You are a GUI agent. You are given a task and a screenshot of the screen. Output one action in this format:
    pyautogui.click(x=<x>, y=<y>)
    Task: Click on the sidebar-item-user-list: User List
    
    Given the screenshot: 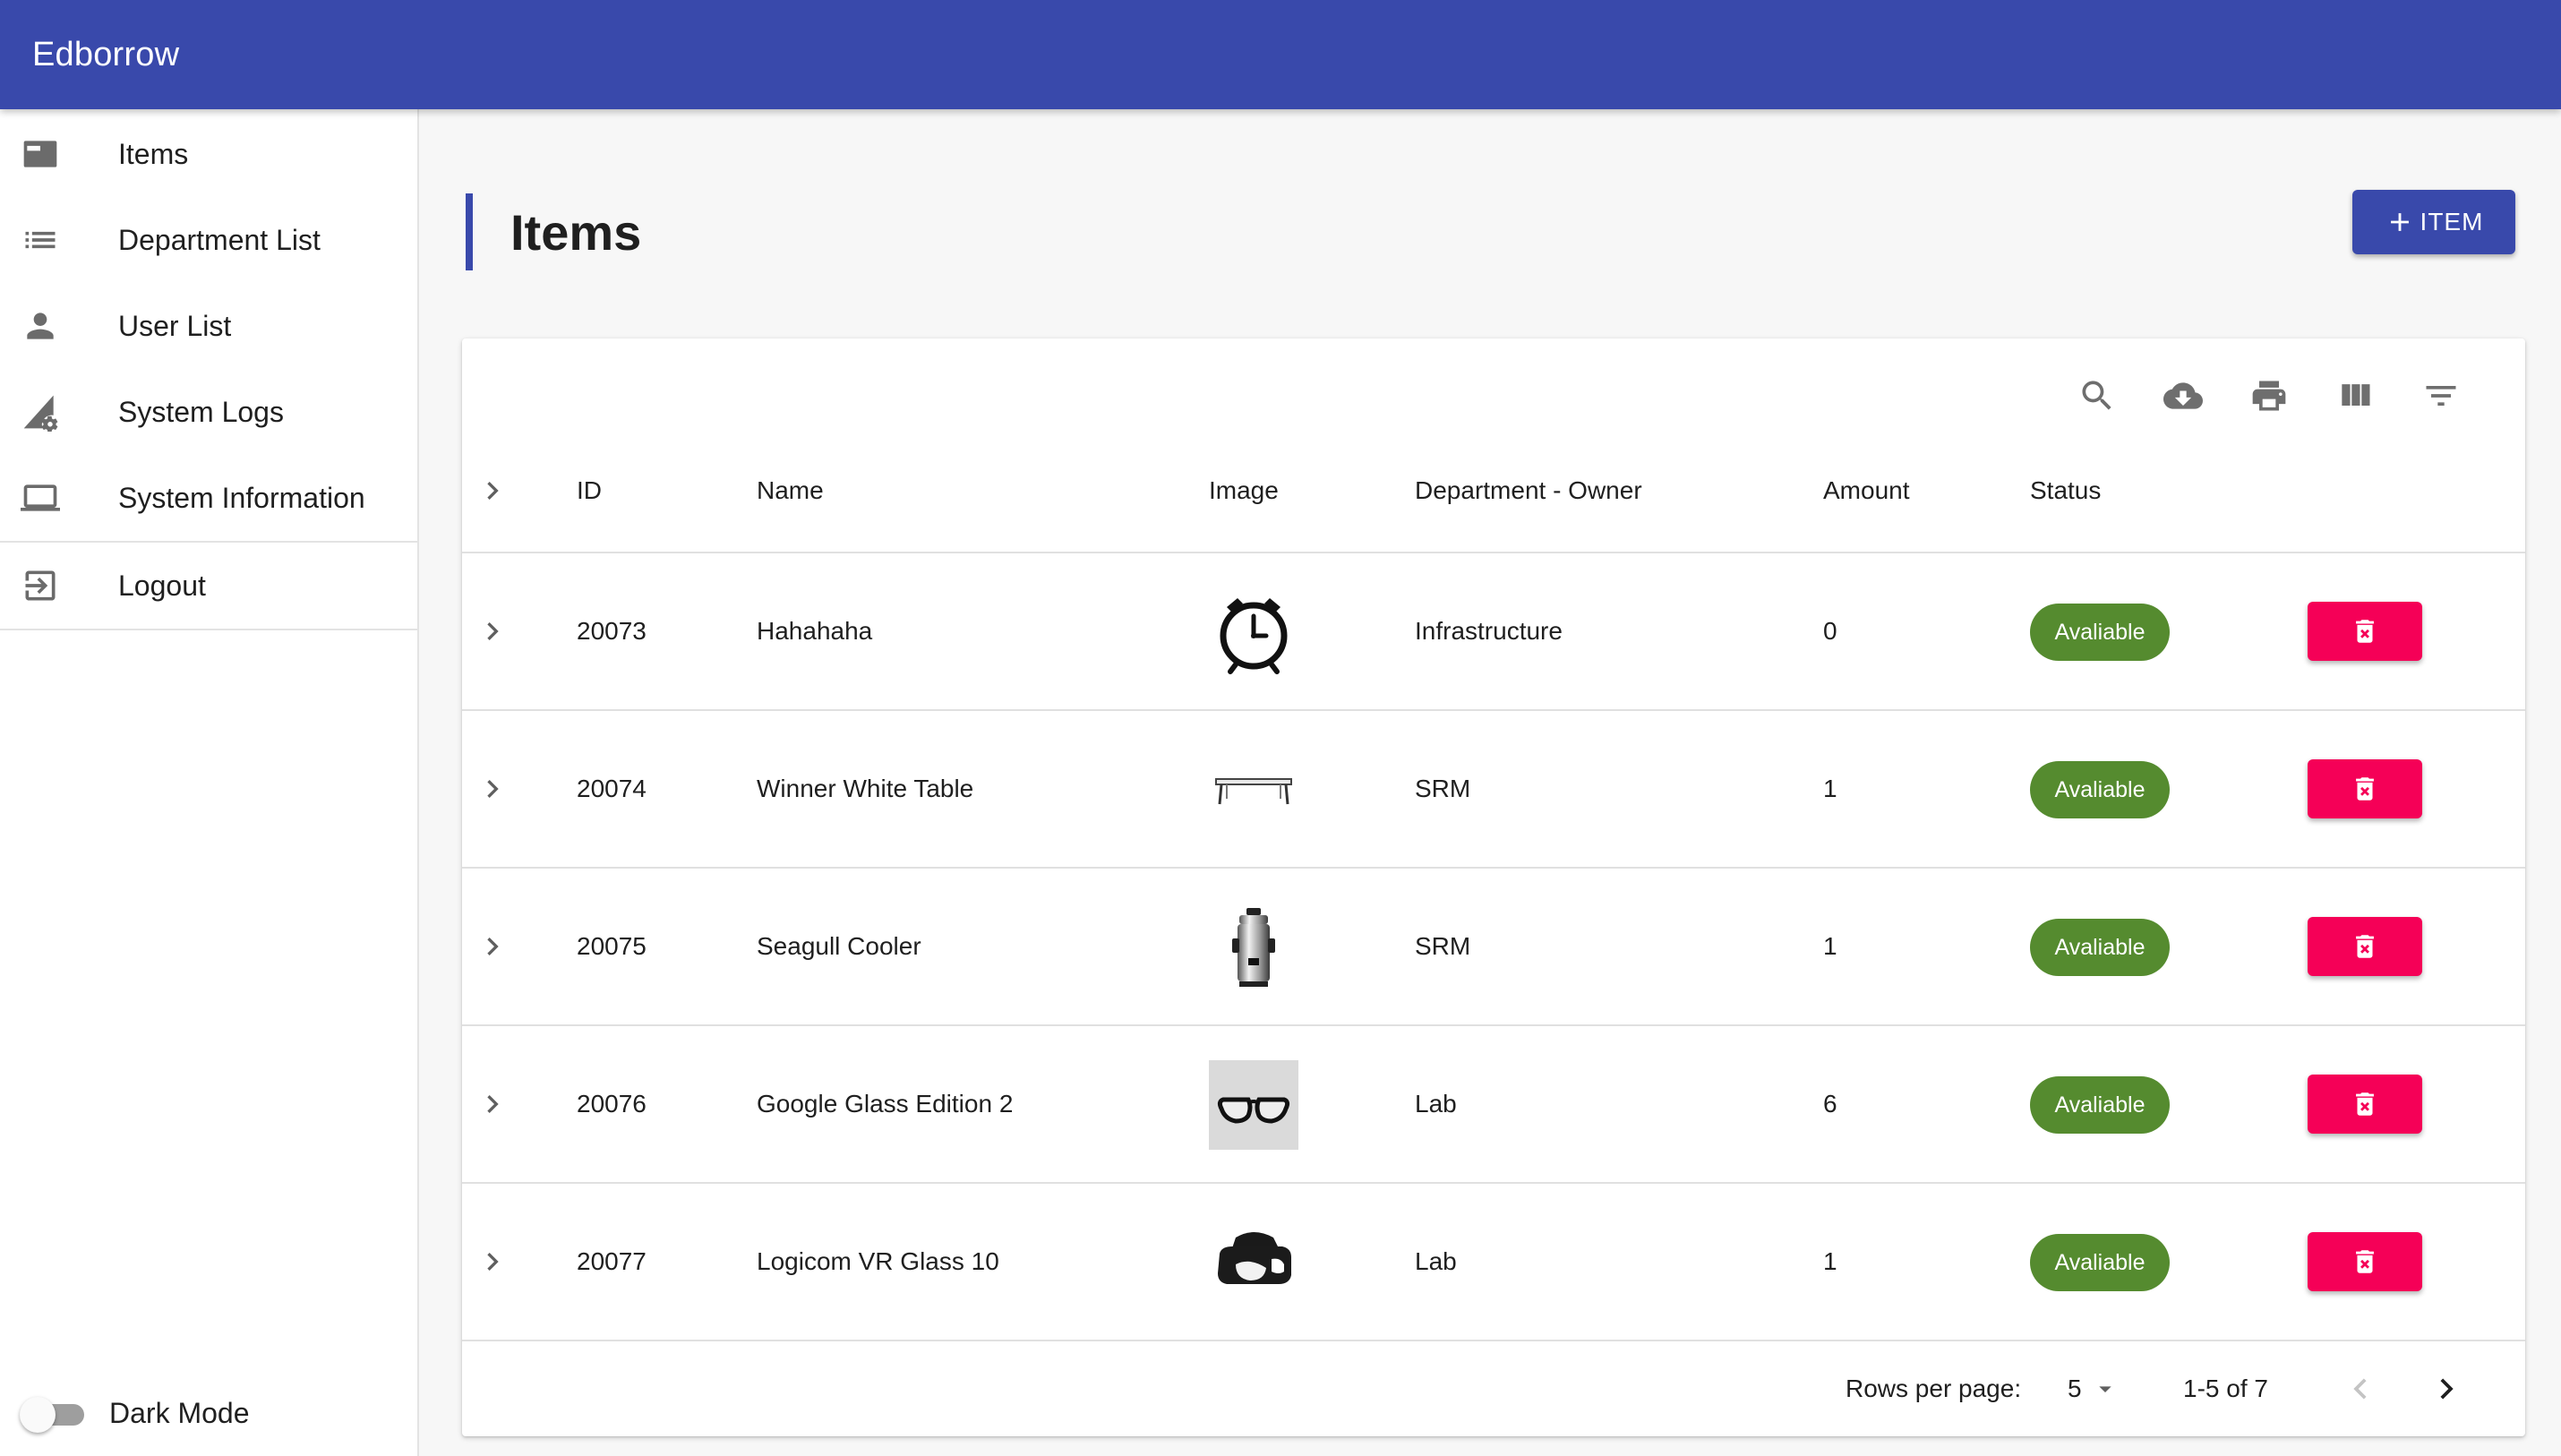 What is the action you would take?
    pyautogui.click(x=209, y=326)
    